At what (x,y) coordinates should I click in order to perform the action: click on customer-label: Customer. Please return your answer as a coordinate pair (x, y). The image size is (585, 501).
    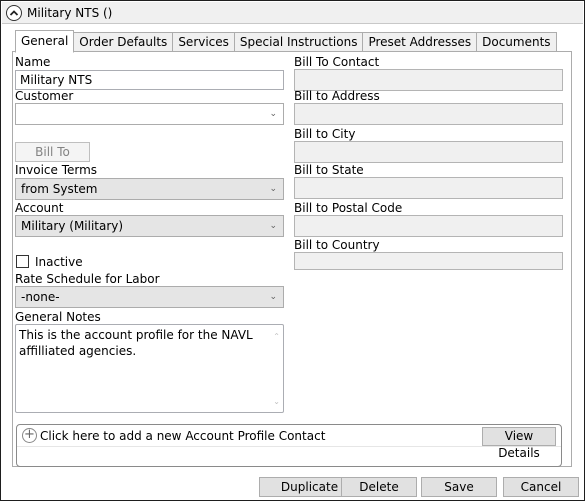
    Looking at the image, I should click on (44, 96).